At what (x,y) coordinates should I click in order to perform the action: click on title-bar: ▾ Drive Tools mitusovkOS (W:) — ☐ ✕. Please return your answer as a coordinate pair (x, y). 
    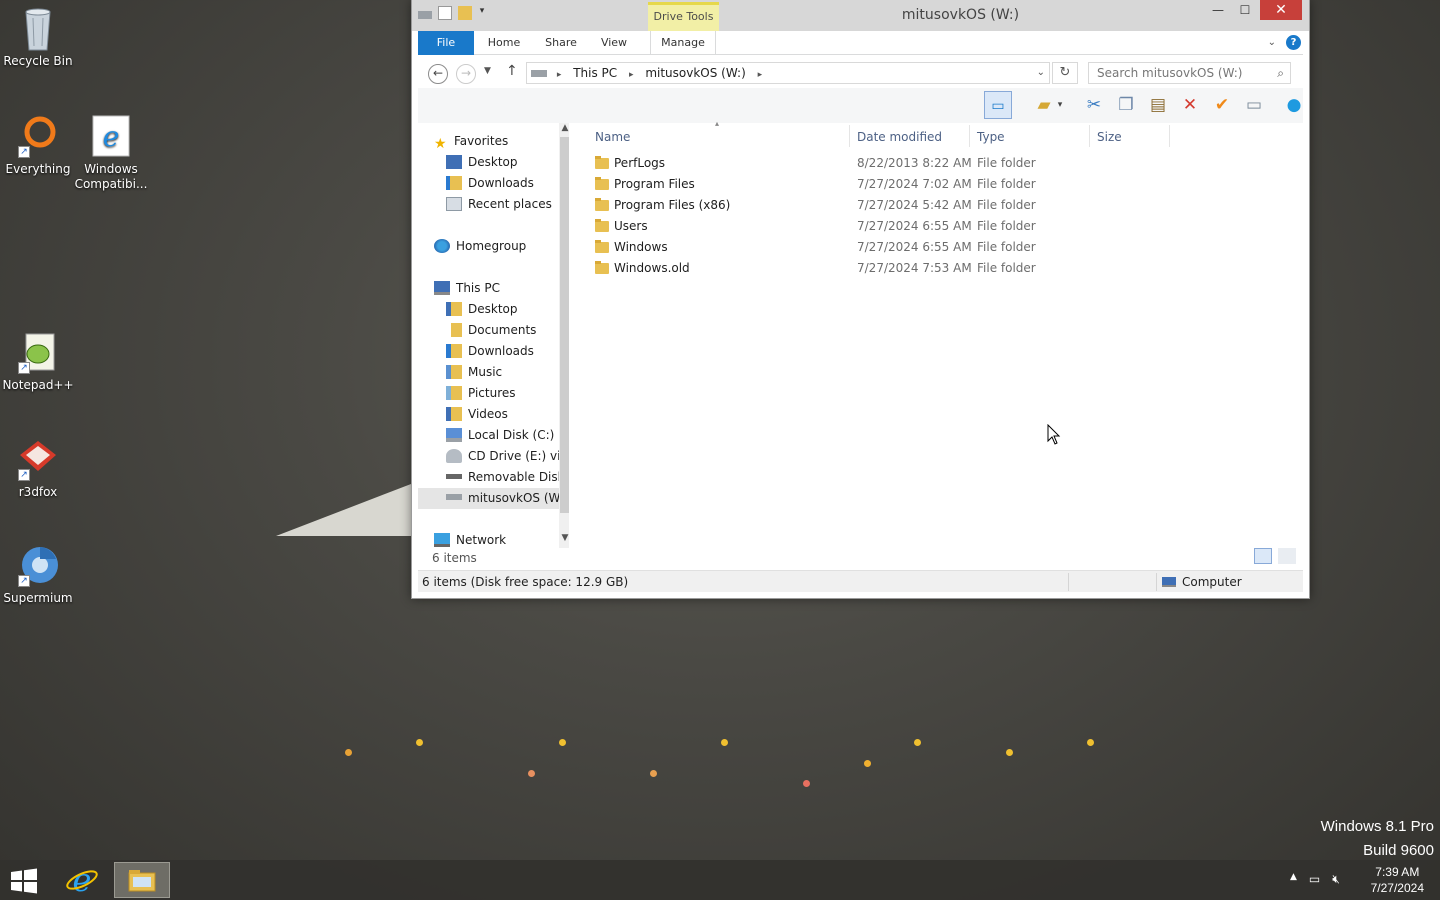
    Looking at the image, I should click on (860, 15).